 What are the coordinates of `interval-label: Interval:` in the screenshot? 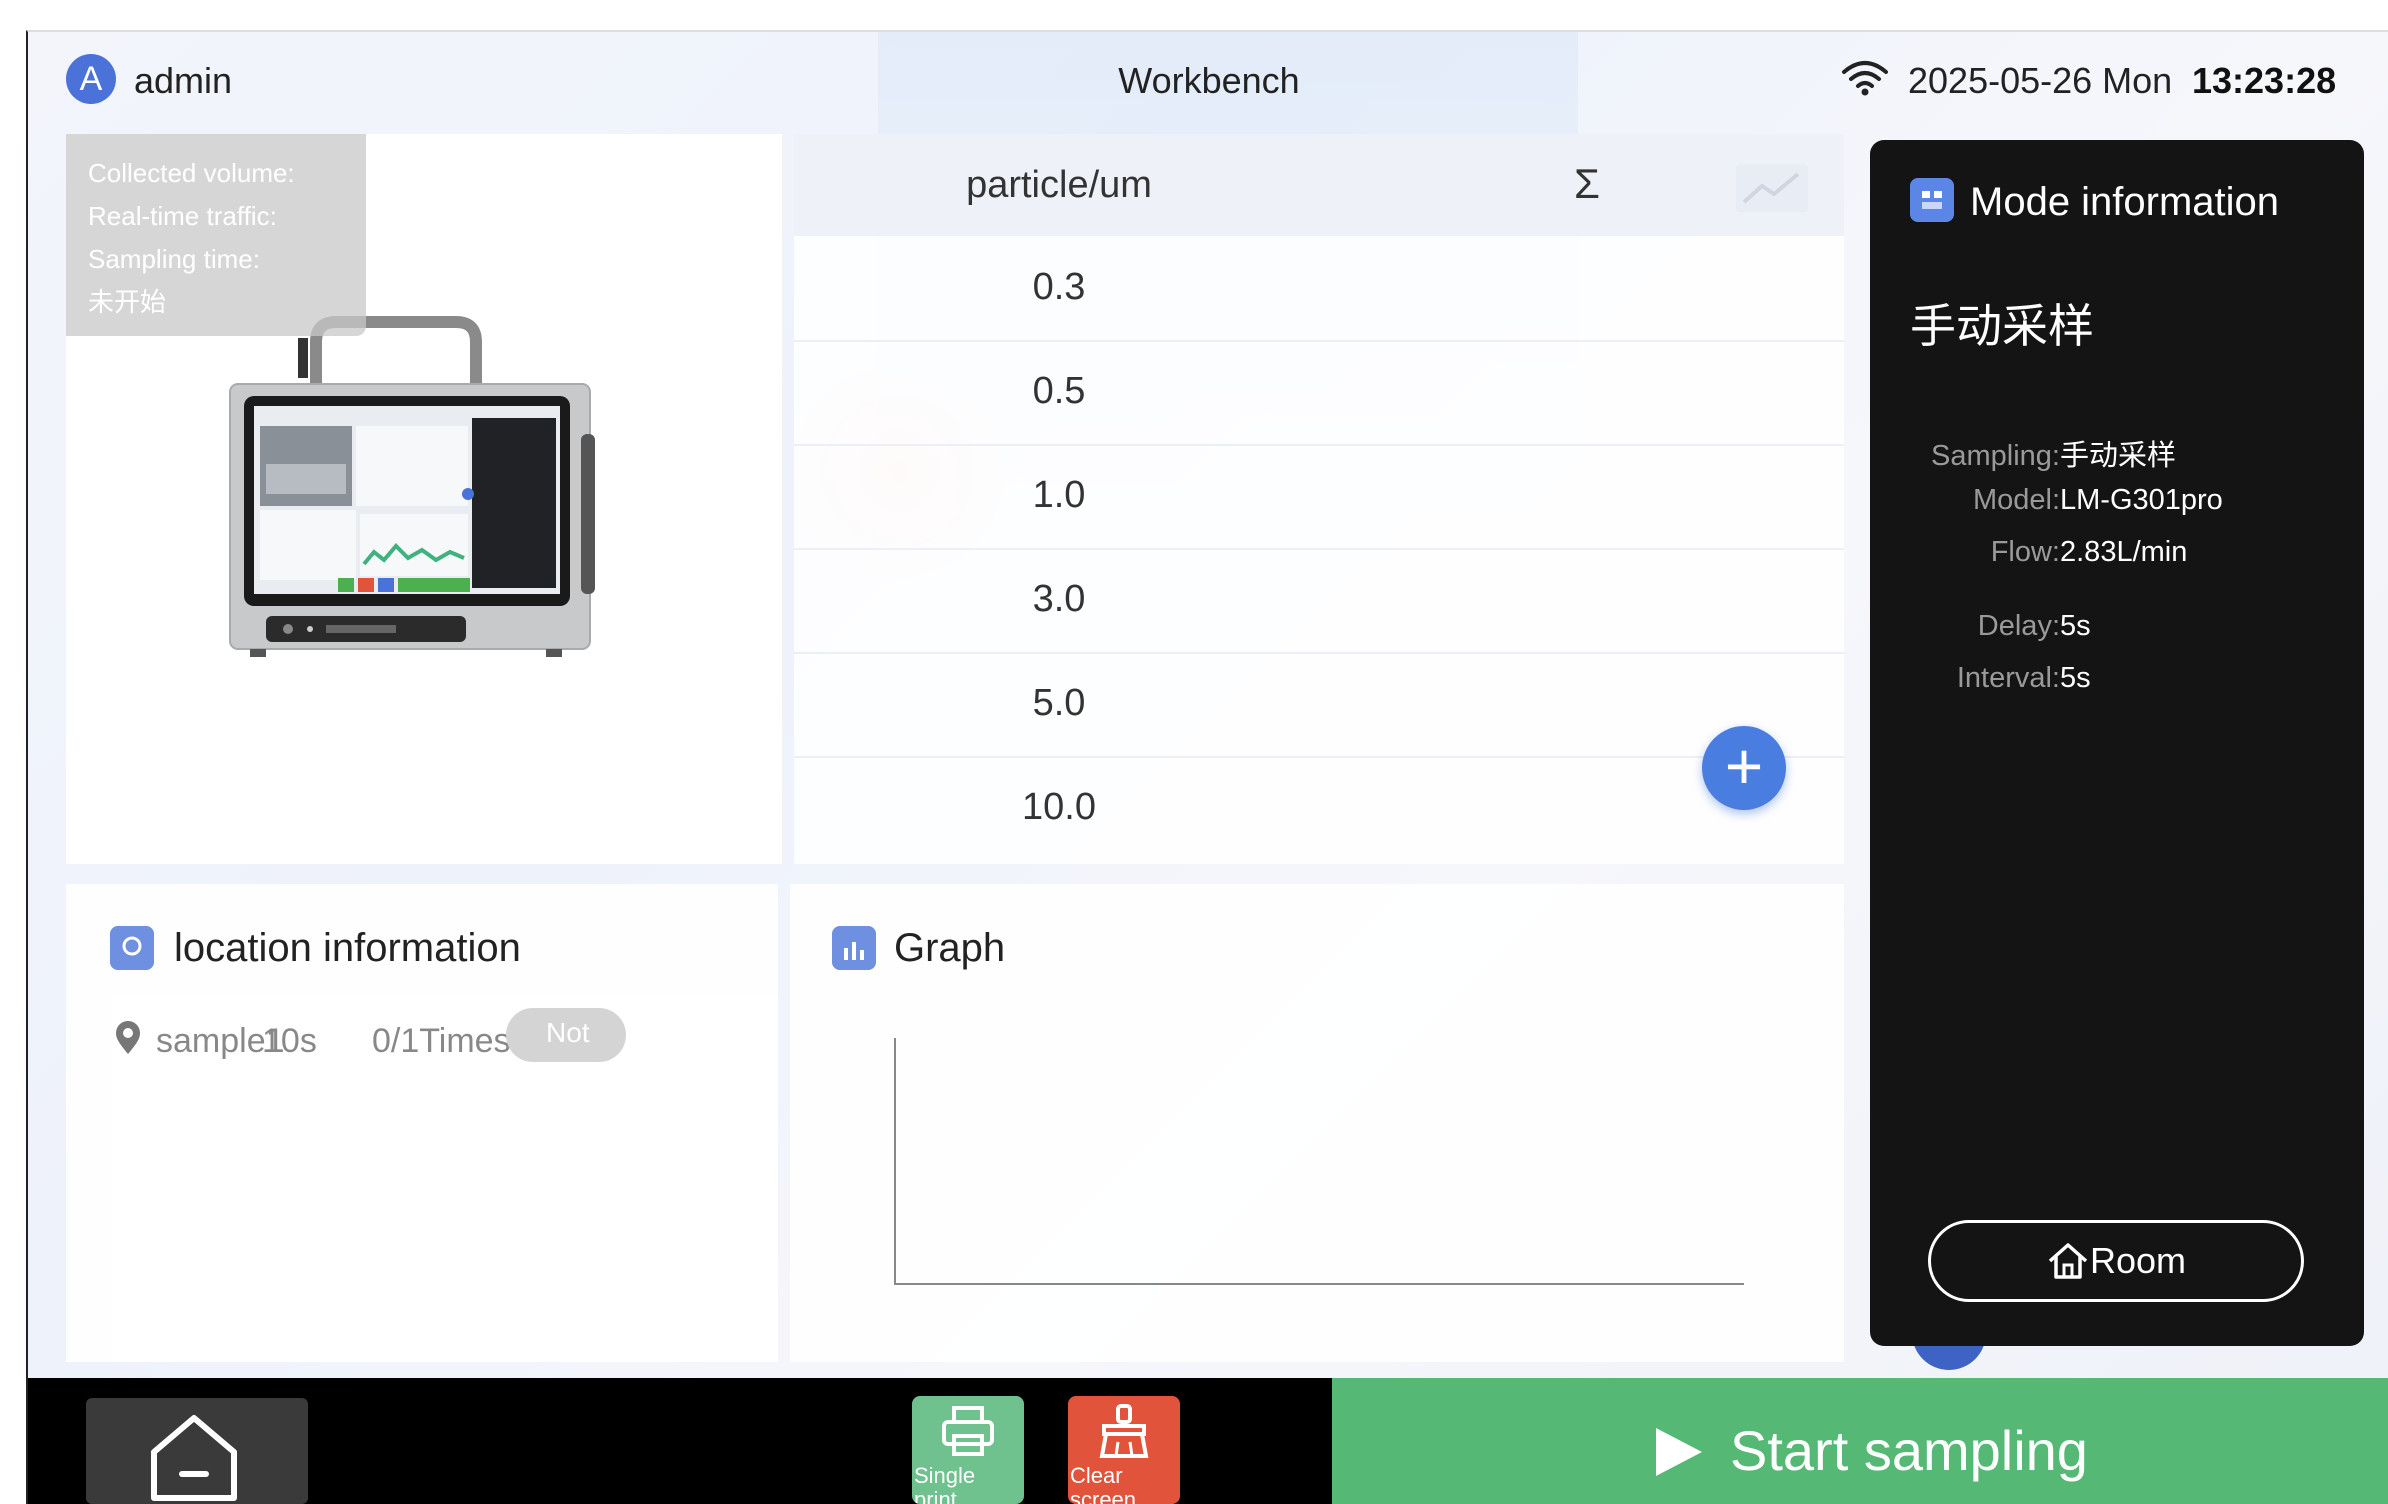 It's located at (2008, 678).